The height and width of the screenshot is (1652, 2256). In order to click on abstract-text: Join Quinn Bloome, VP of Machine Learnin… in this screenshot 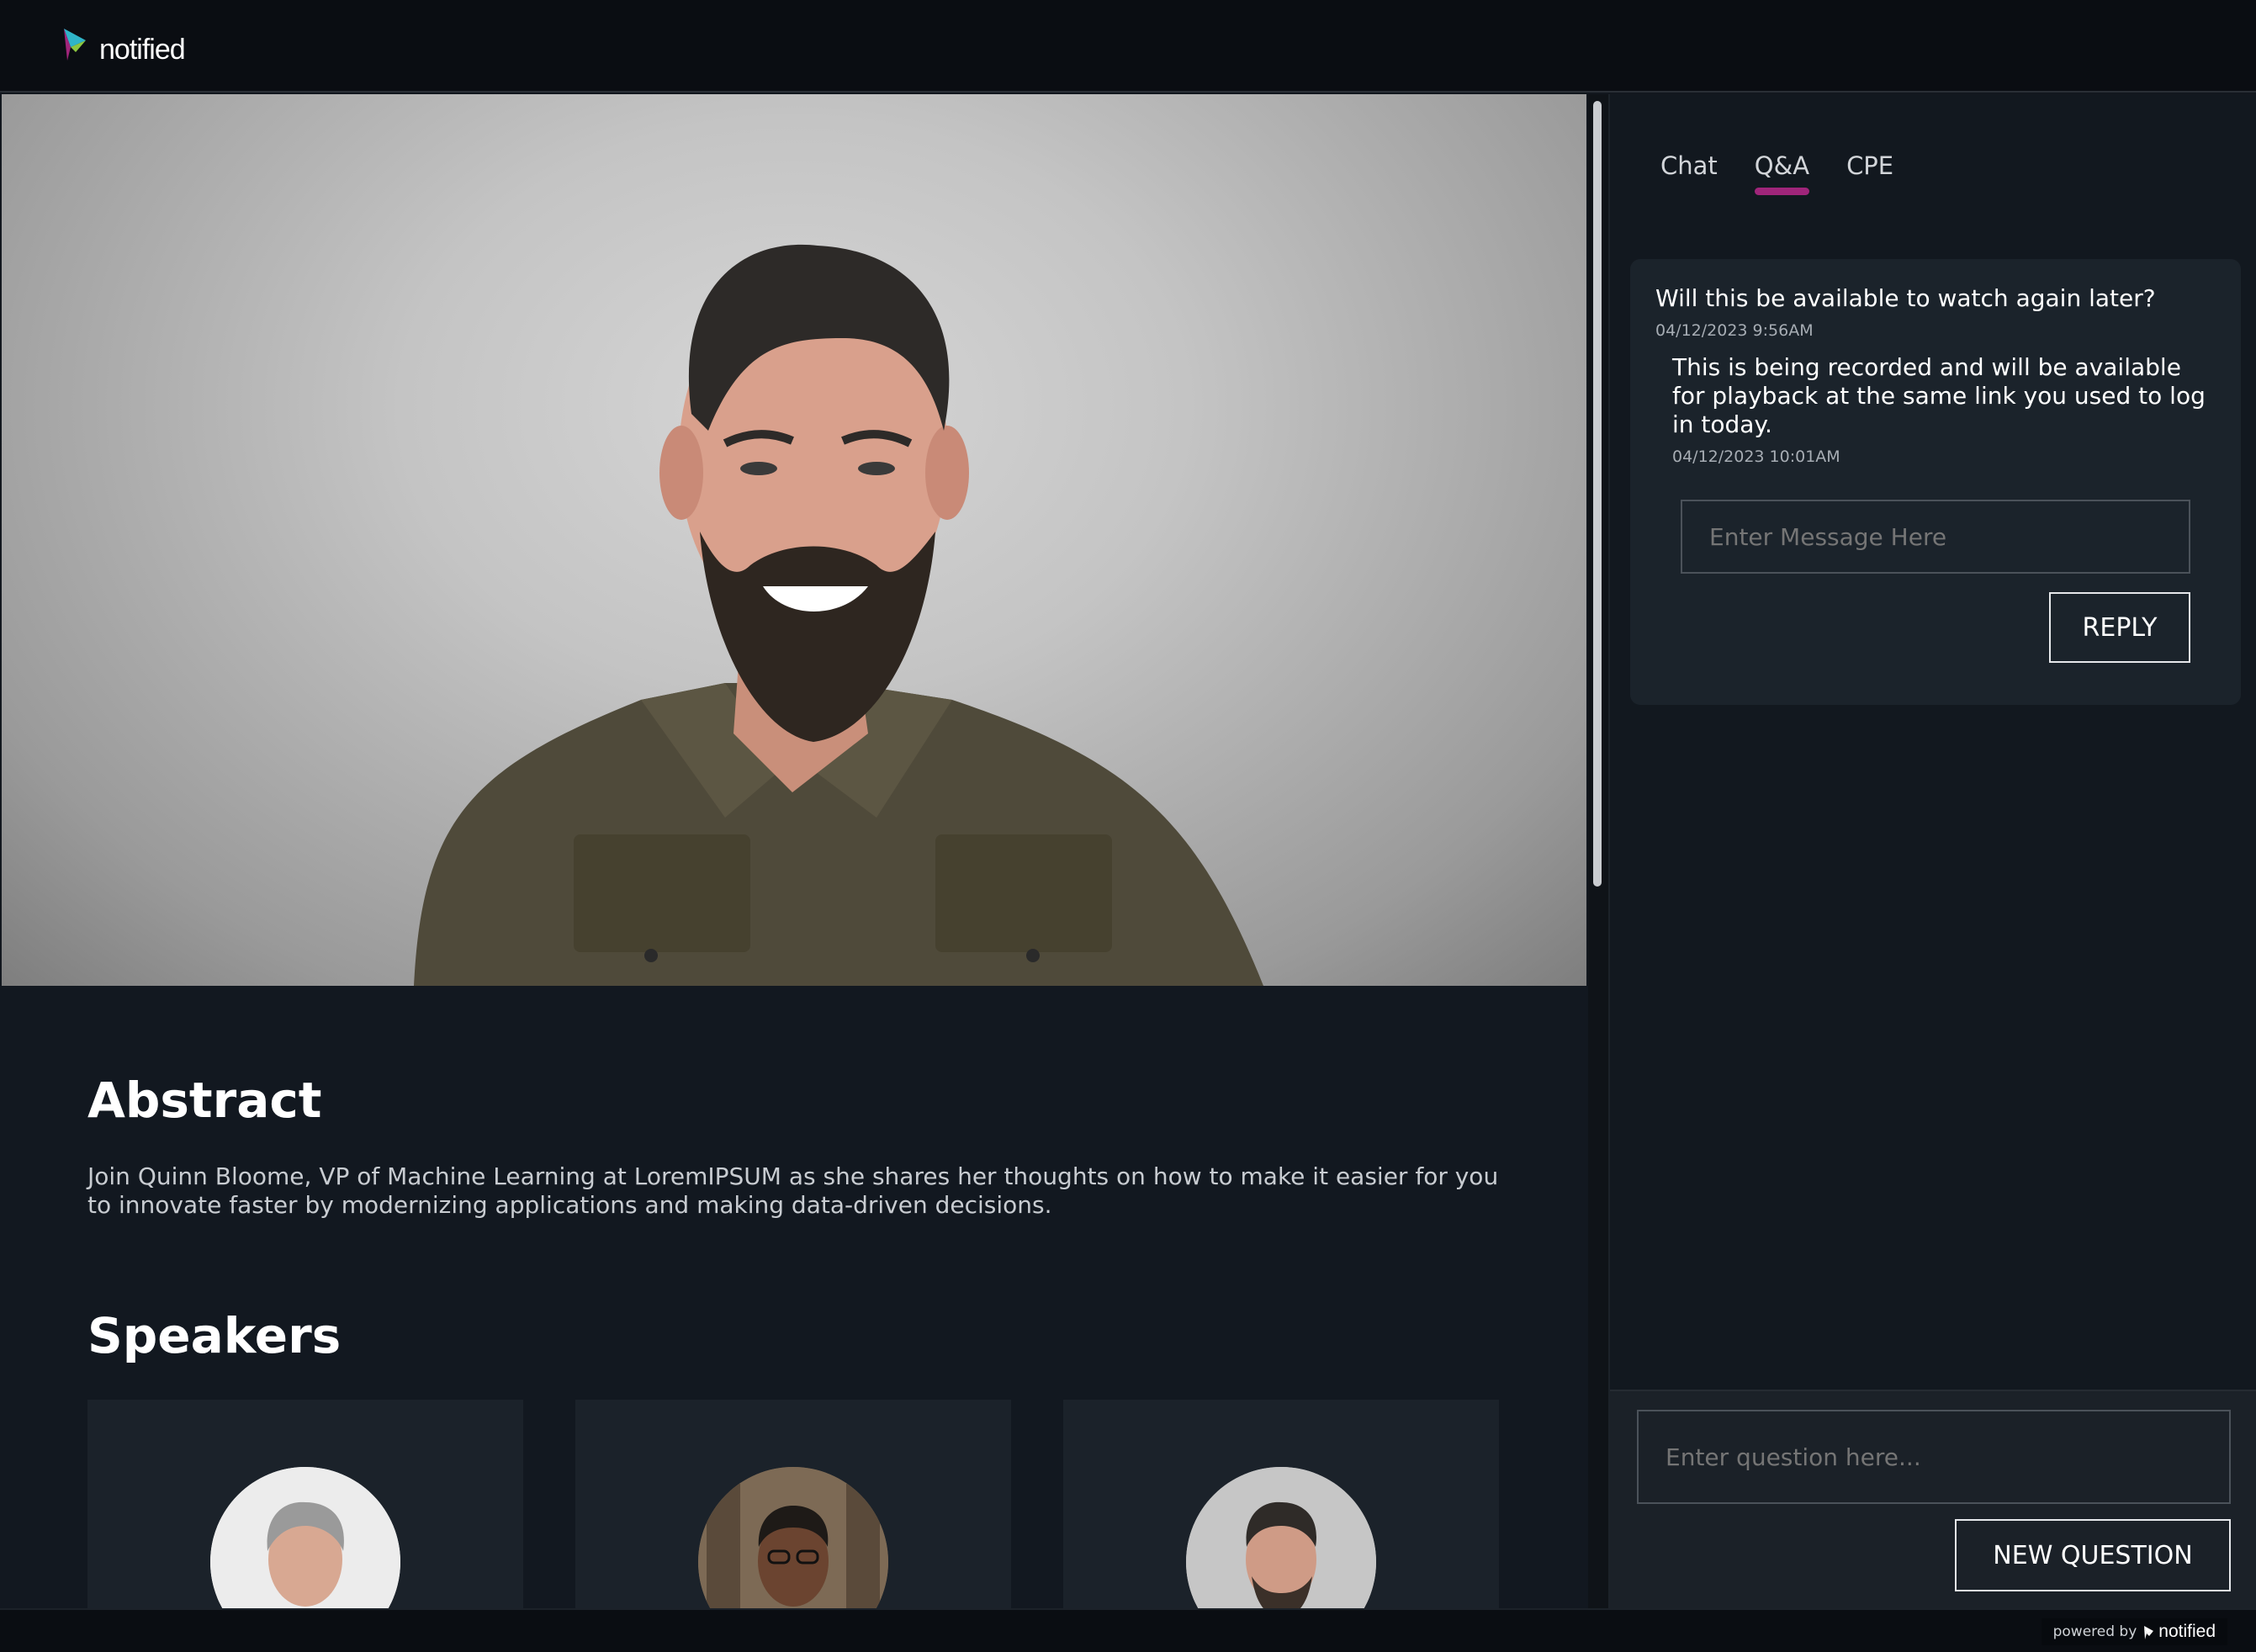, I will do `click(793, 1190)`.